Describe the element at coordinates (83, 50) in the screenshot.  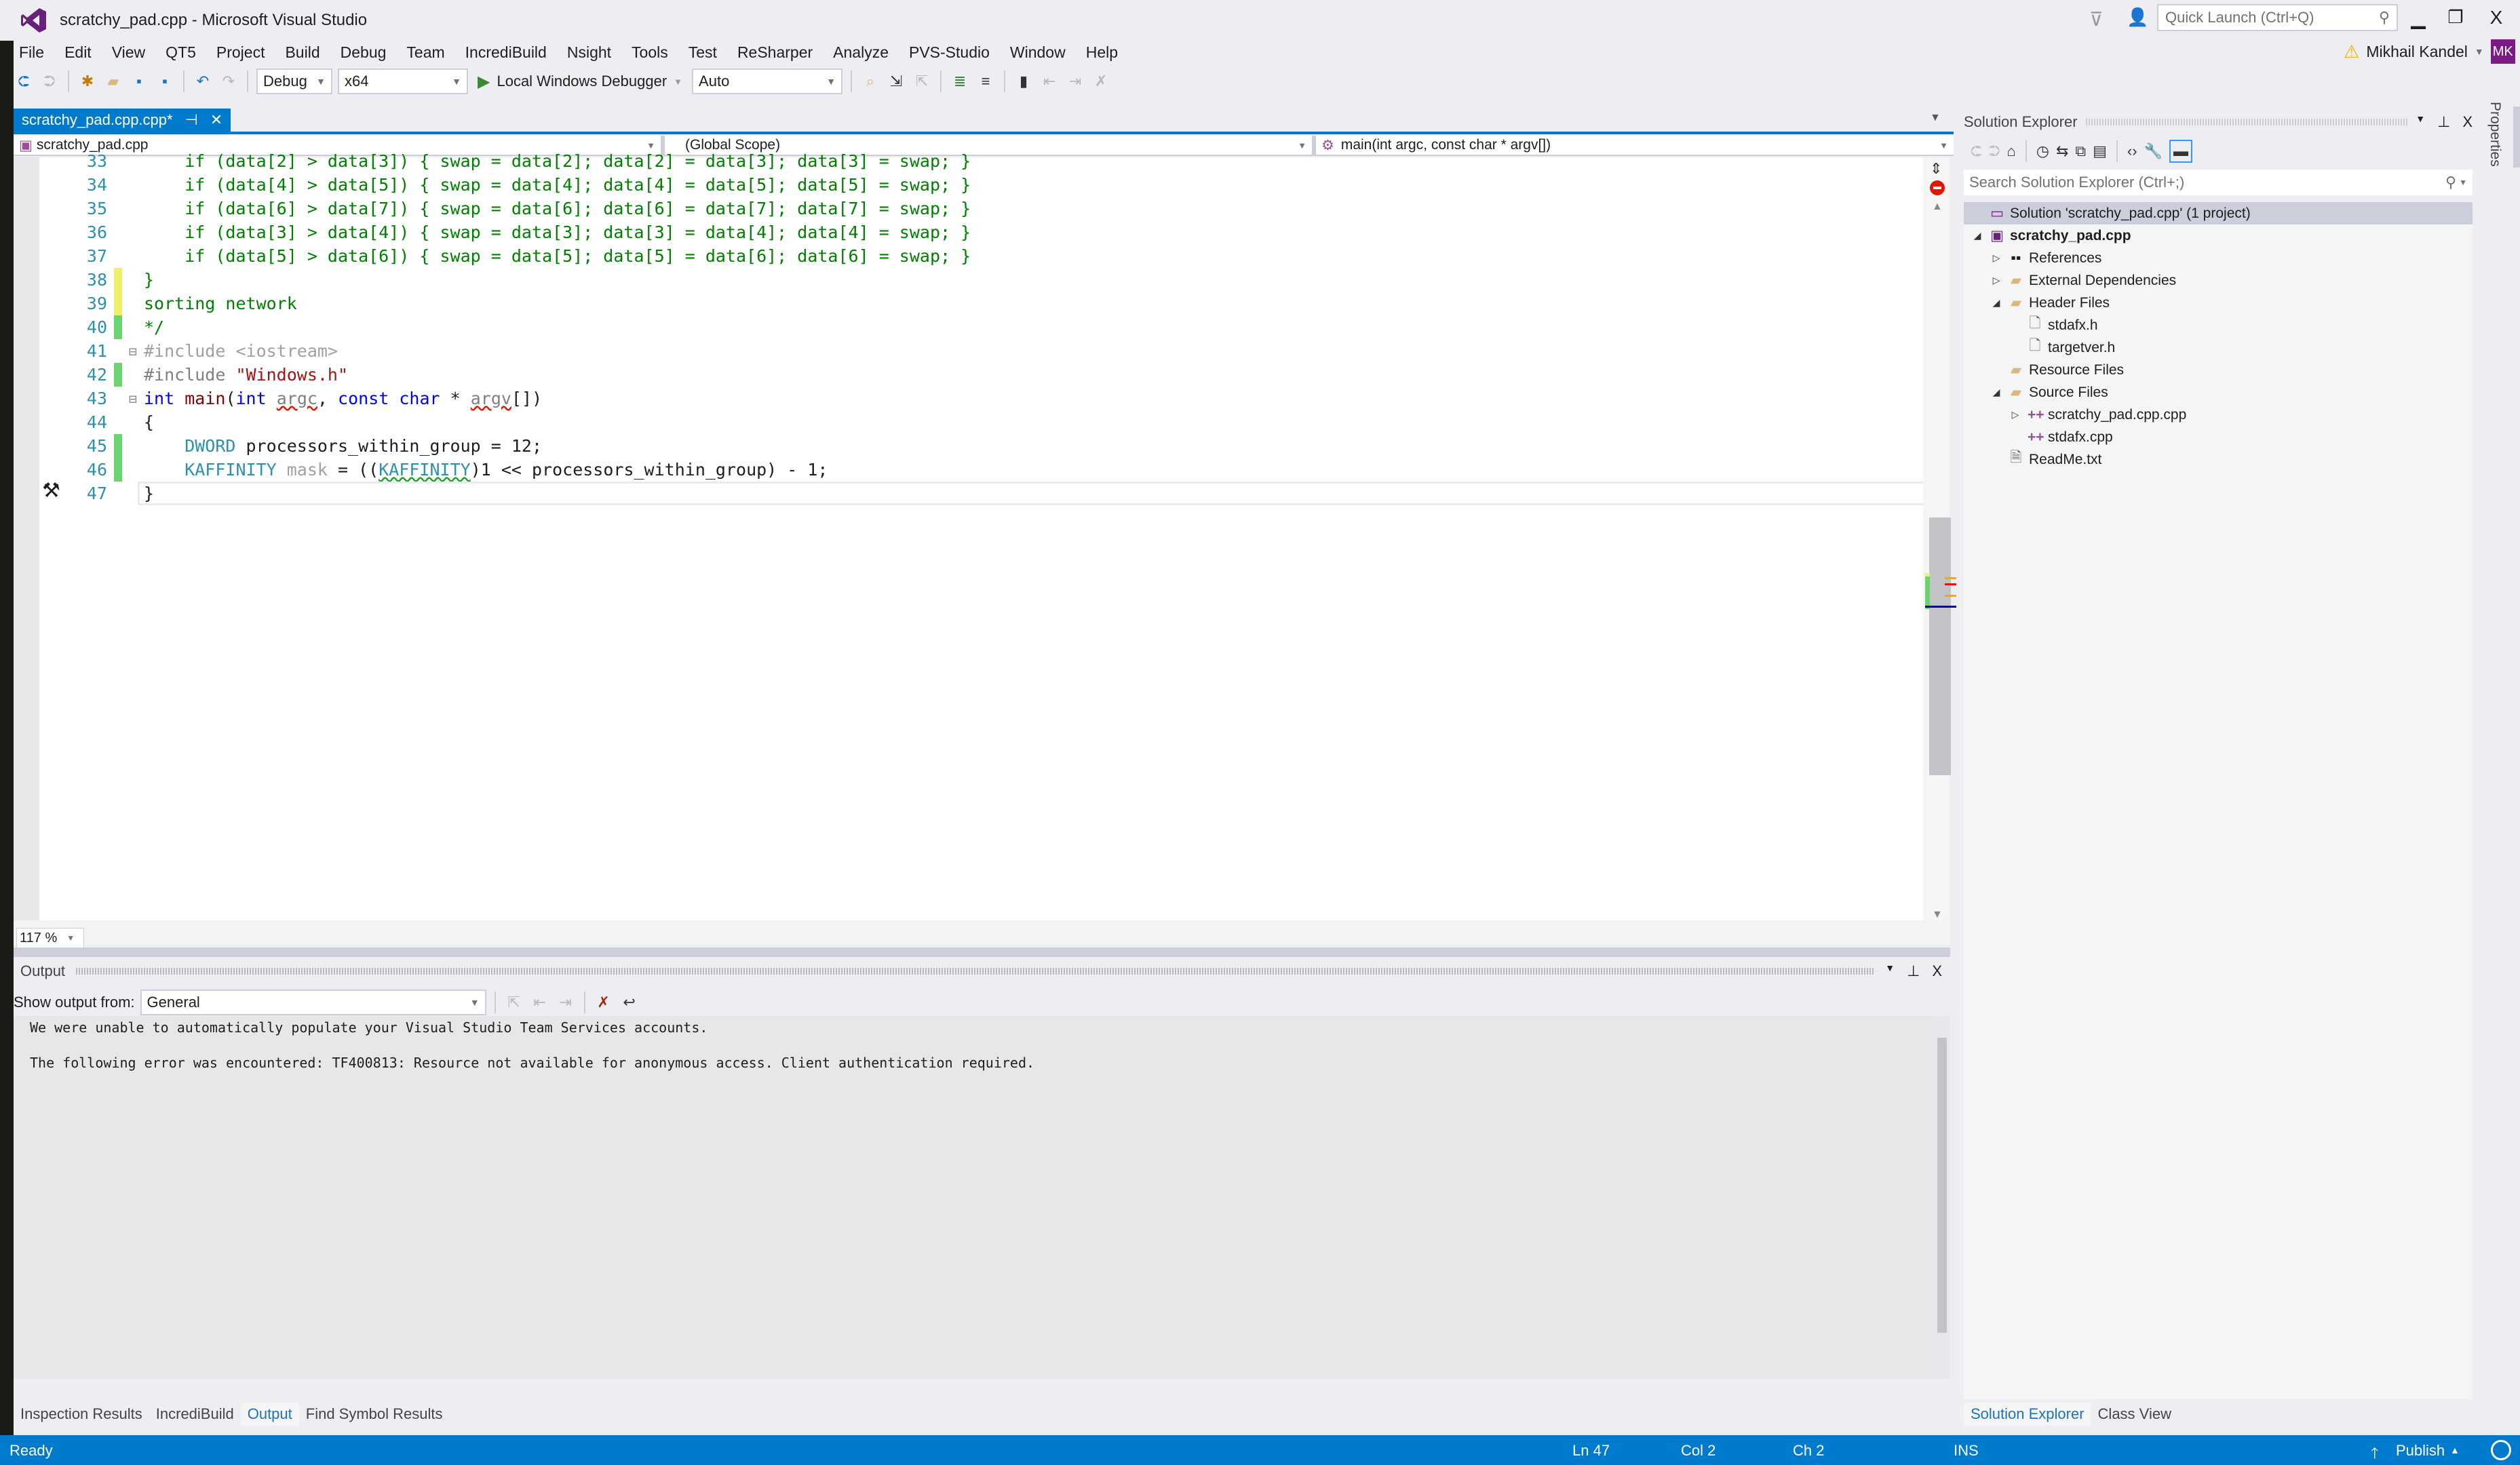
I see `menu-edit: Edit` at that location.